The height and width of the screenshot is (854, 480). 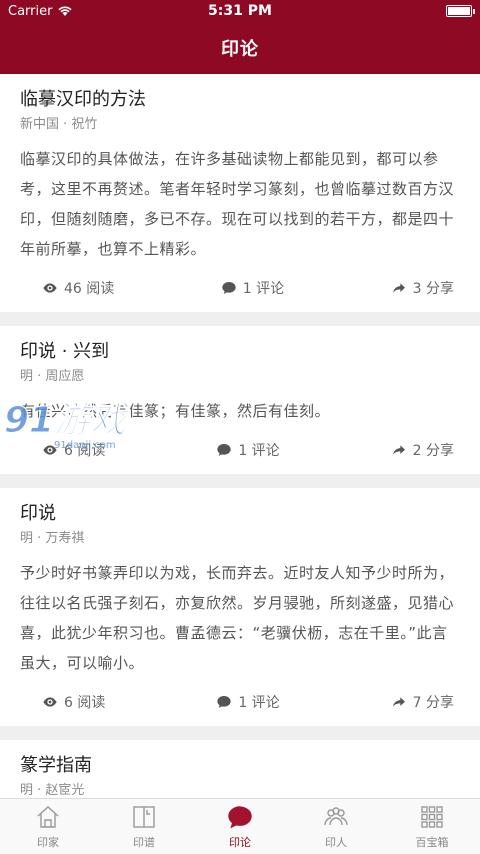 What do you see at coordinates (52, 790) in the screenshot?
I see `article-meta: 明 · 赵宧光` at bounding box center [52, 790].